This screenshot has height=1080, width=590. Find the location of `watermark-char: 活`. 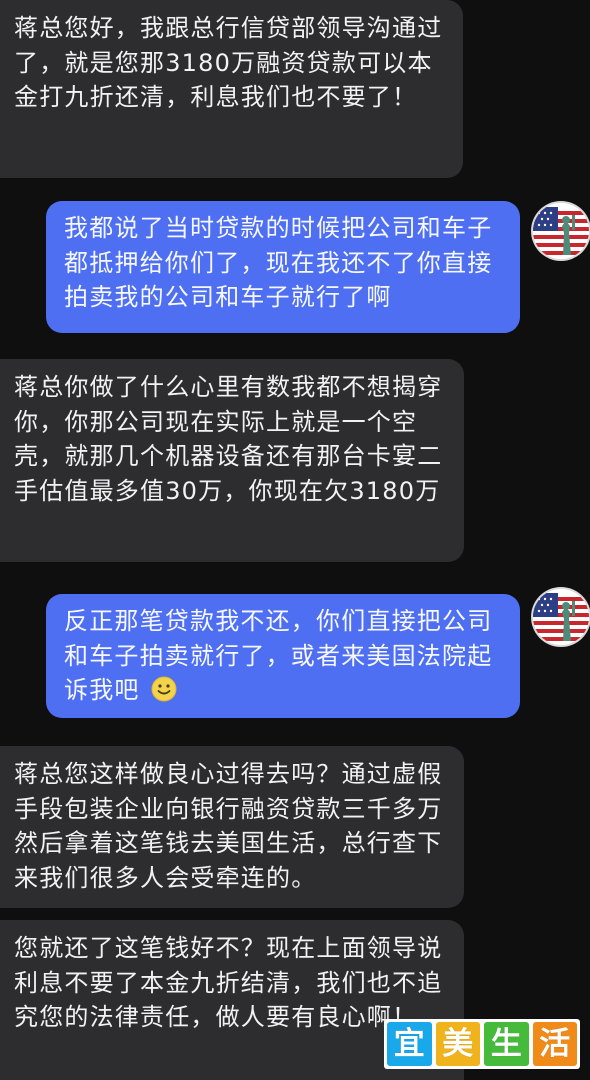

watermark-char: 活 is located at coordinates (554, 1044).